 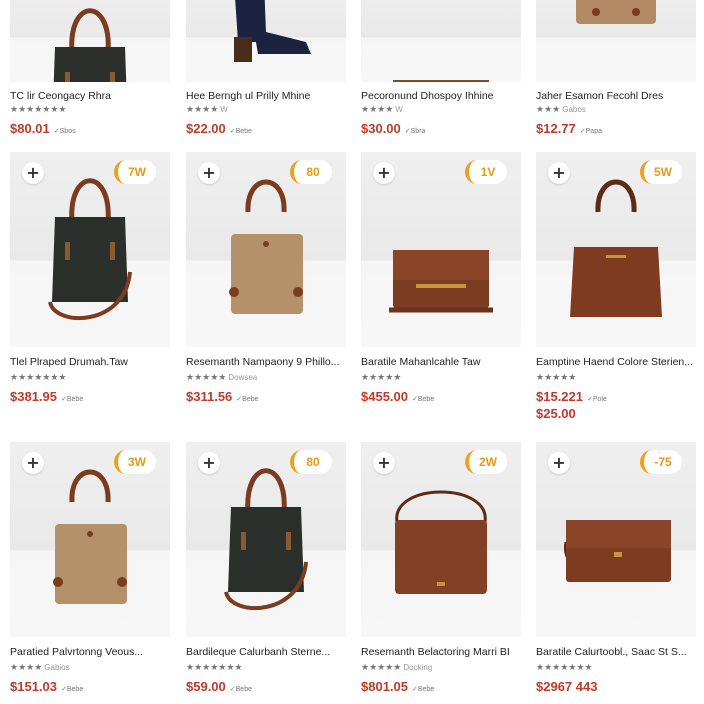 I want to click on price-row: $2967 443, so click(x=566, y=687).